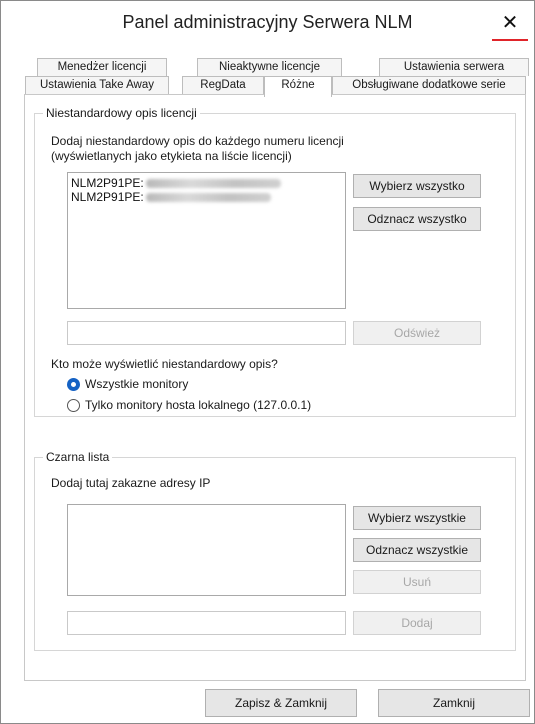 Image resolution: width=535 pixels, height=724 pixels. What do you see at coordinates (78, 457) in the screenshot?
I see `blacklist-legend: Czarna lista` at bounding box center [78, 457].